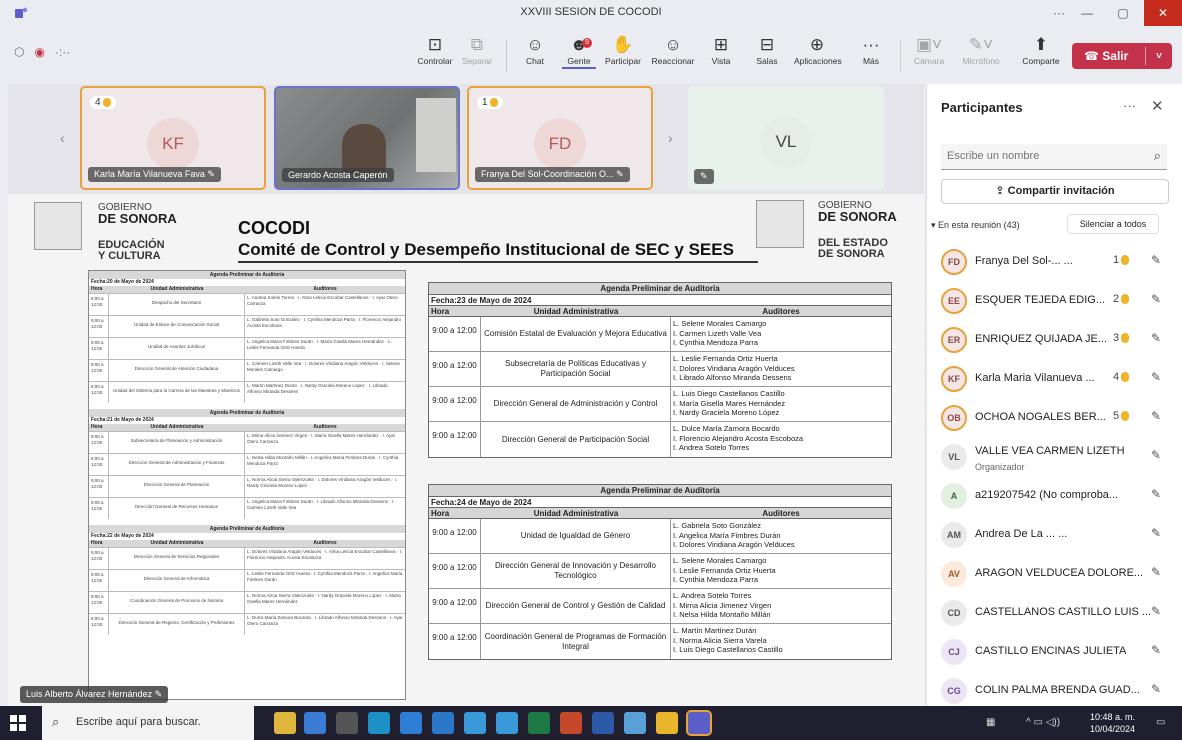 Image resolution: width=1182 pixels, height=740 pixels. Describe the element at coordinates (379, 723) in the screenshot. I see `edge-icon` at that location.